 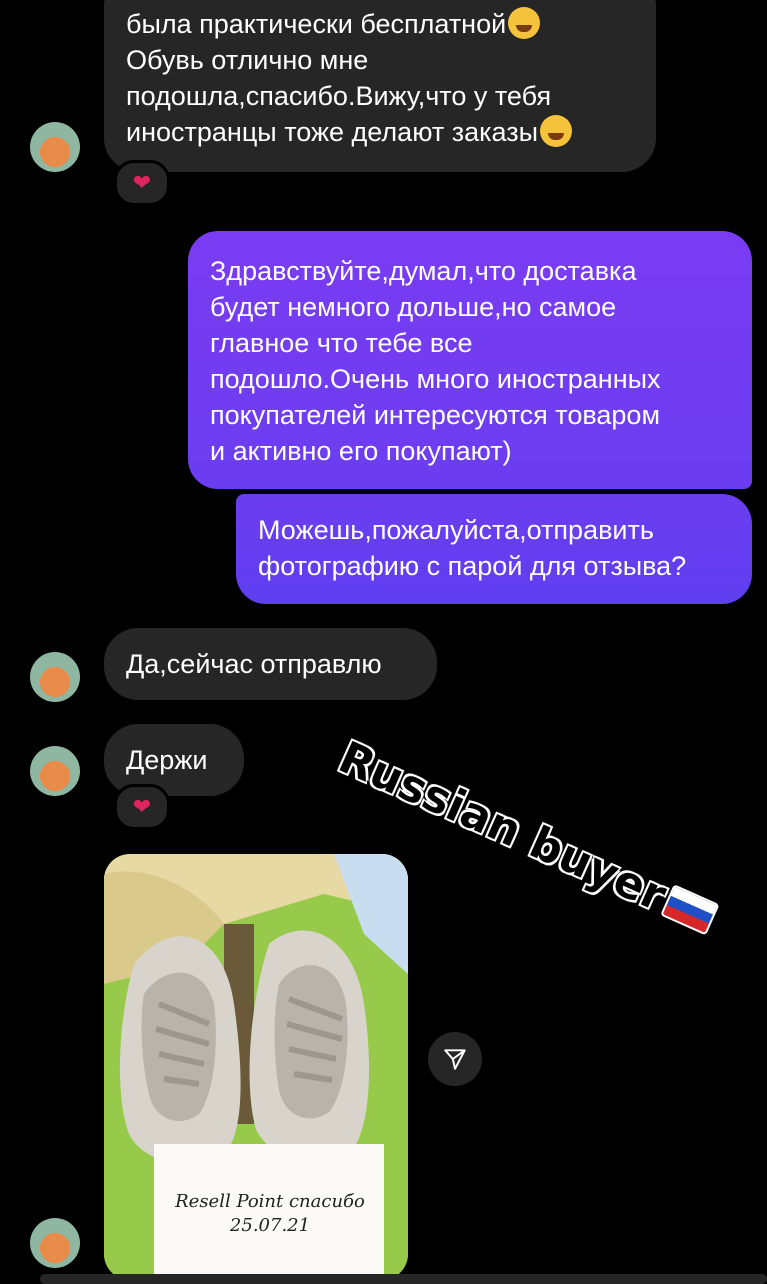 What do you see at coordinates (456, 530) in the screenshot?
I see `message-line: Можешь,пожалуйста,отправить` at bounding box center [456, 530].